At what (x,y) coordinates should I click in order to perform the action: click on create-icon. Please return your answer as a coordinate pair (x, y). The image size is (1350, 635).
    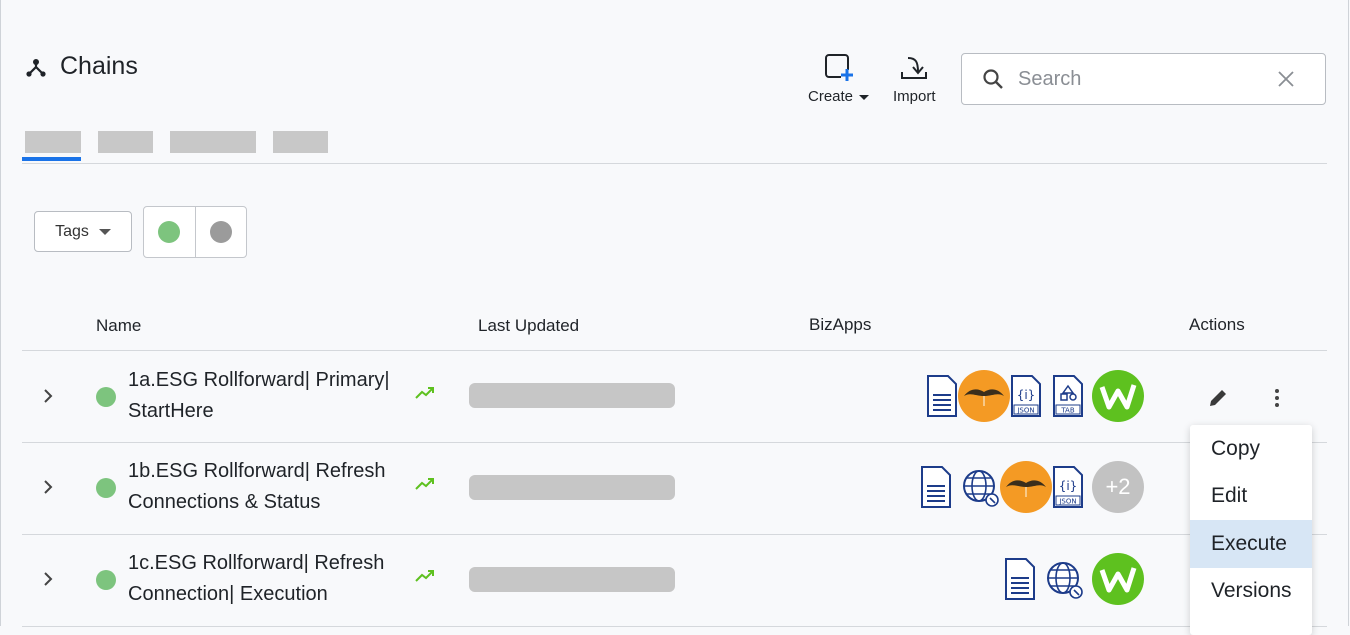
    Looking at the image, I should click on (838, 68).